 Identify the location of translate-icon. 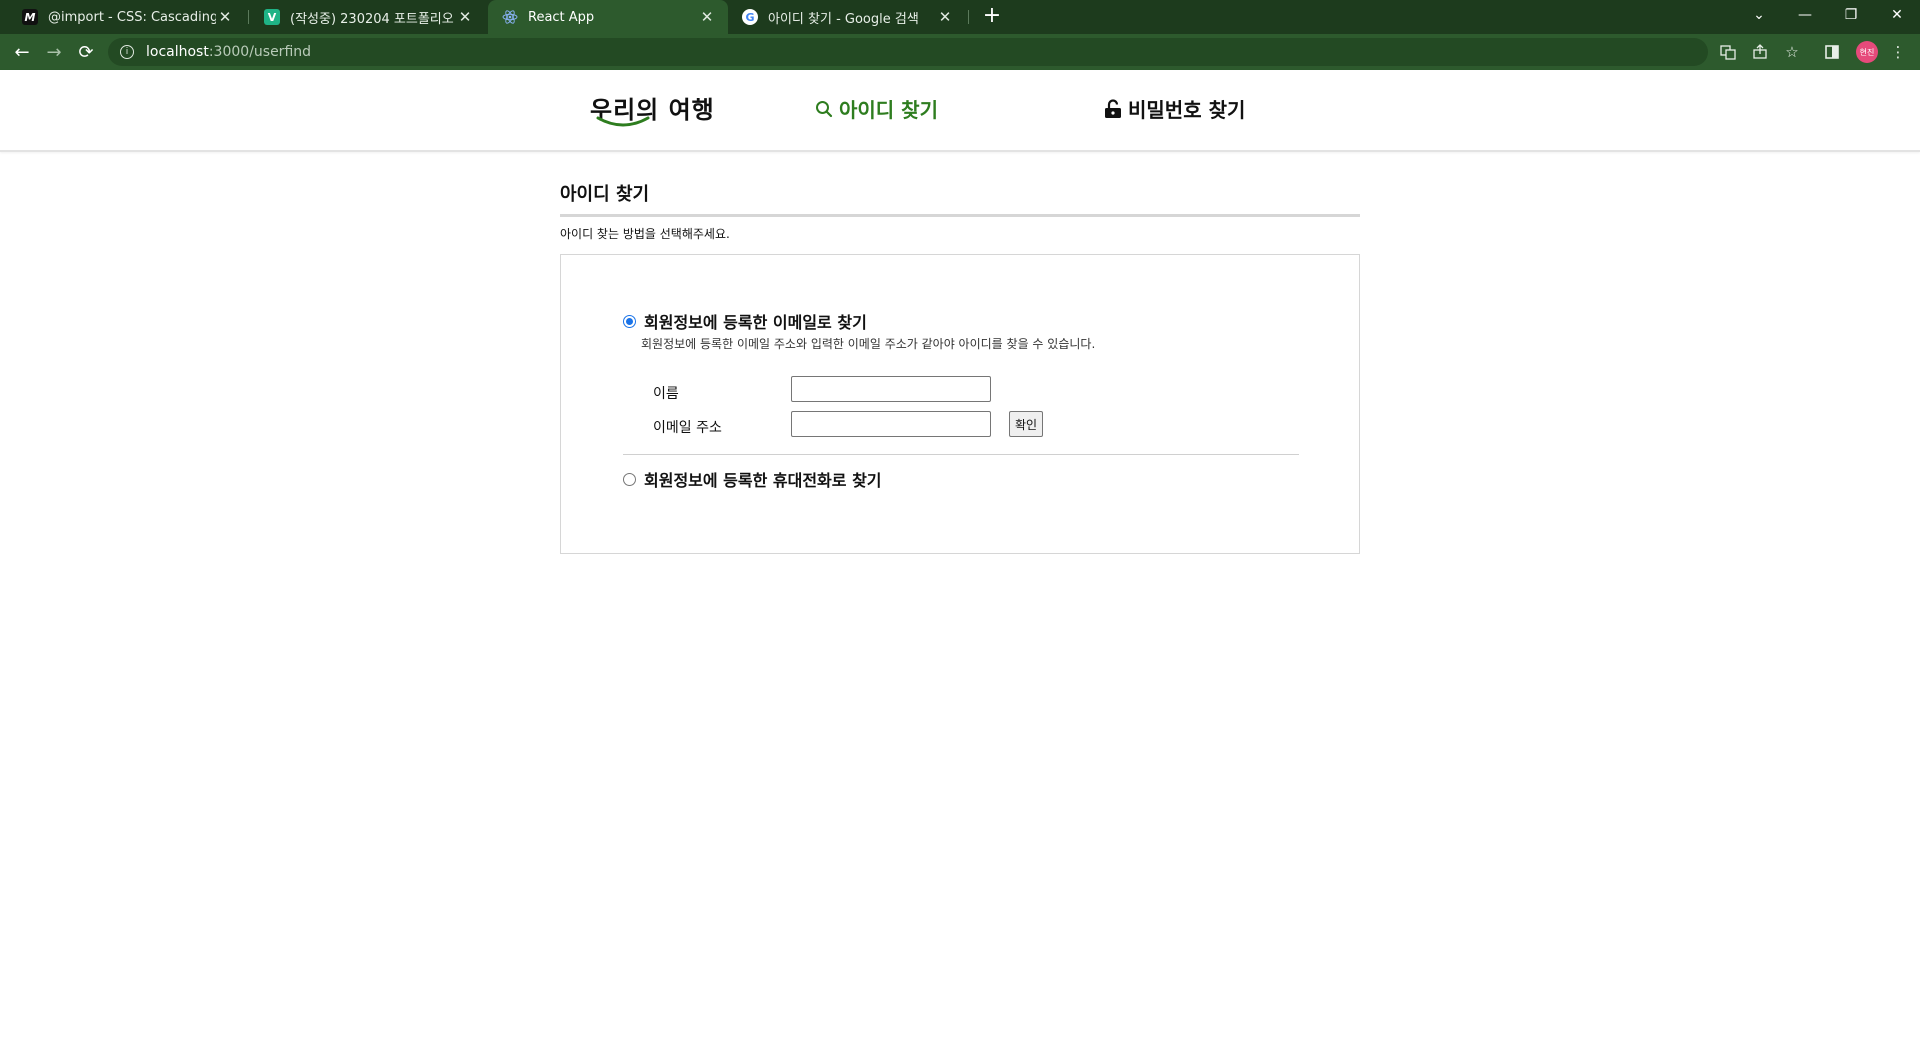
(1728, 52).